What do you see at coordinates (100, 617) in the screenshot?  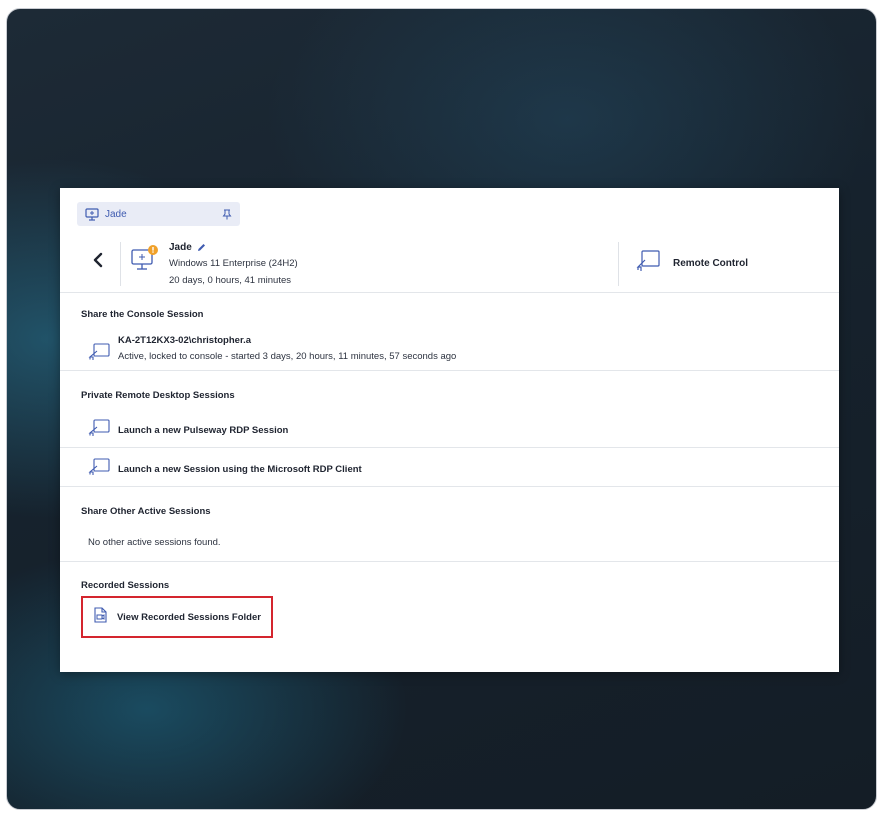 I see `video-file-icon` at bounding box center [100, 617].